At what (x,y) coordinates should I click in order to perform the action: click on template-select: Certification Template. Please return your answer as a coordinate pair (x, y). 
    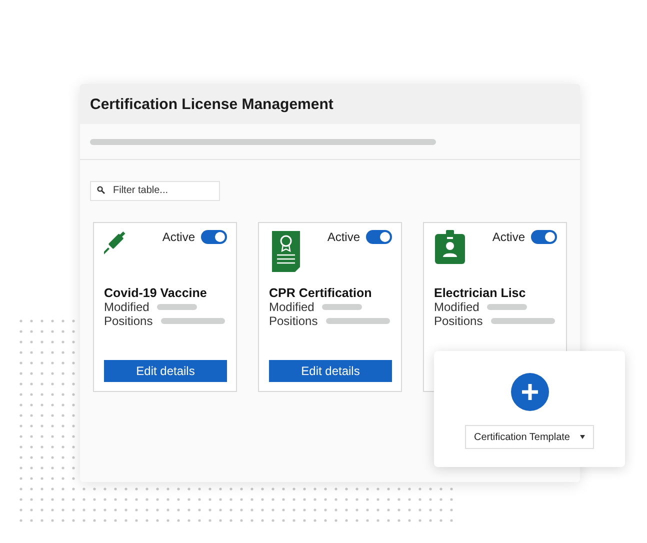
    Looking at the image, I should click on (529, 437).